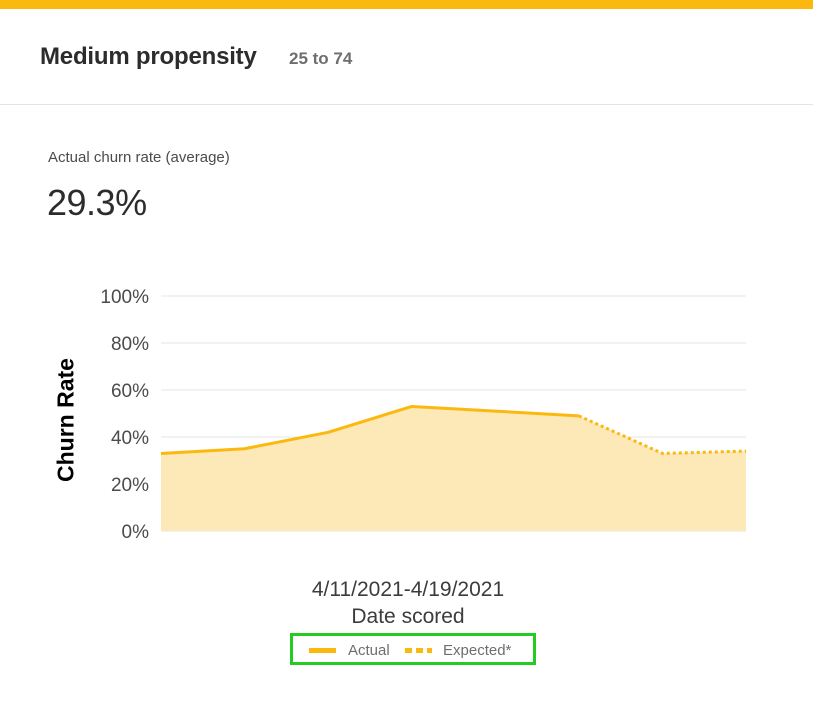  What do you see at coordinates (408, 616) in the screenshot?
I see `x-axis-title: Date scored` at bounding box center [408, 616].